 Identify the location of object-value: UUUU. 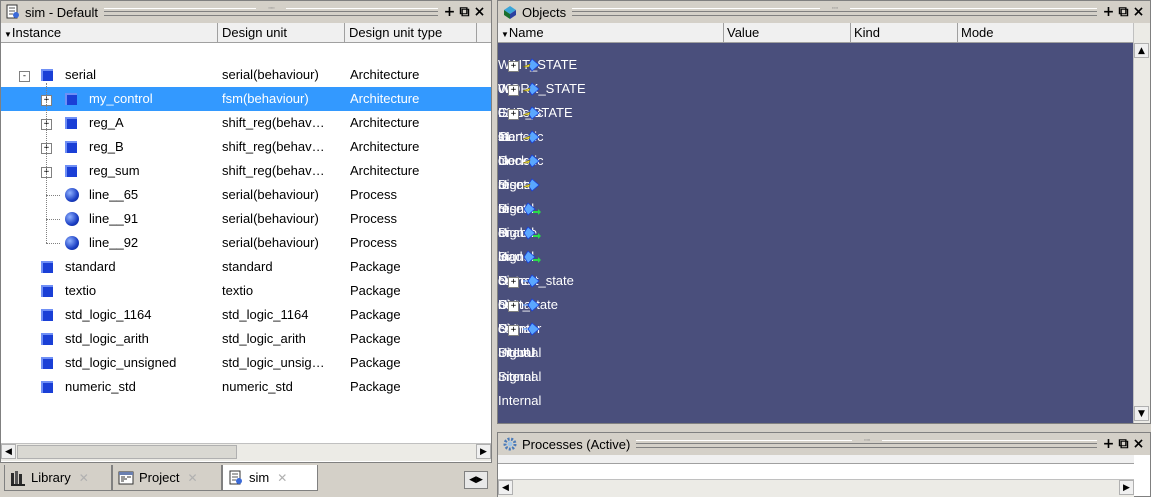
(517, 352).